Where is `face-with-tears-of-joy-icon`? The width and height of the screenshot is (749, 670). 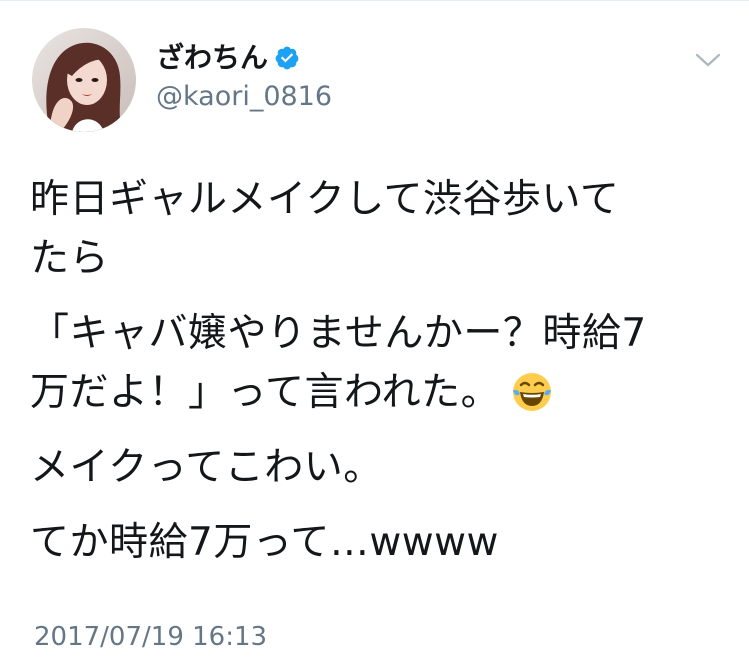 face-with-tears-of-joy-icon is located at coordinates (532, 392).